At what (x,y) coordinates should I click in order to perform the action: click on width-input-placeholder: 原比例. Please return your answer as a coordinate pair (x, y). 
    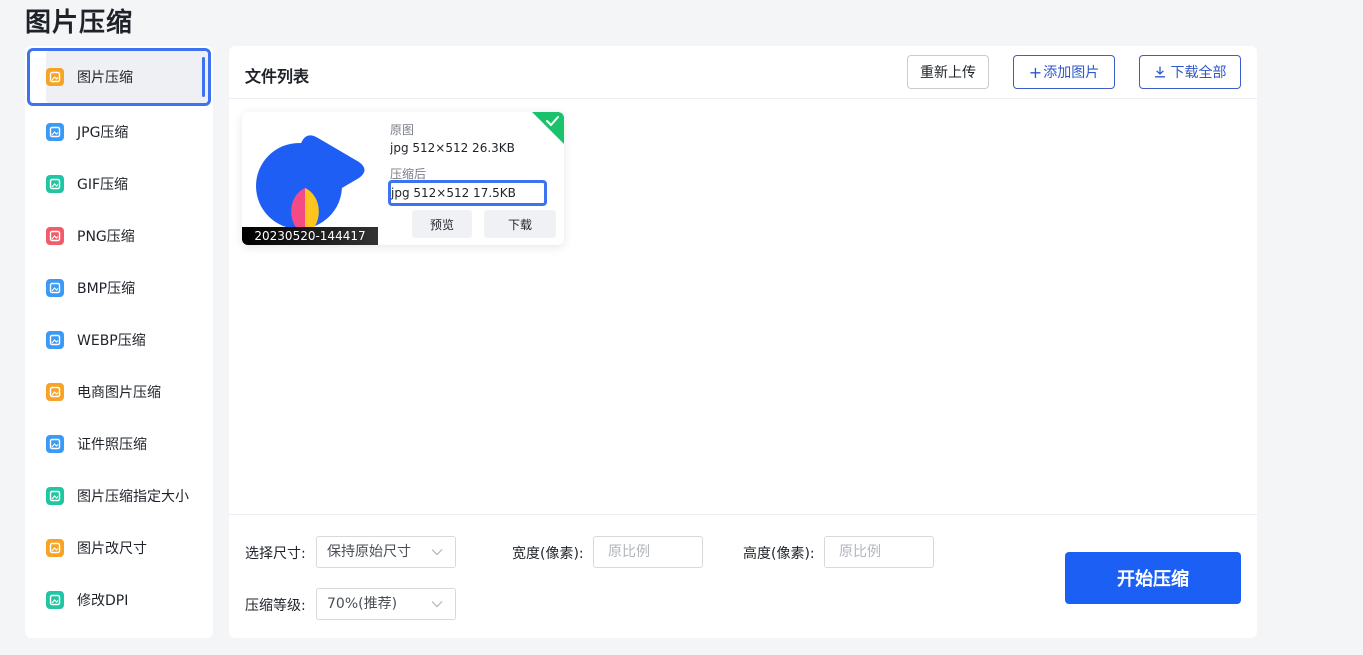
    Looking at the image, I should click on (629, 552).